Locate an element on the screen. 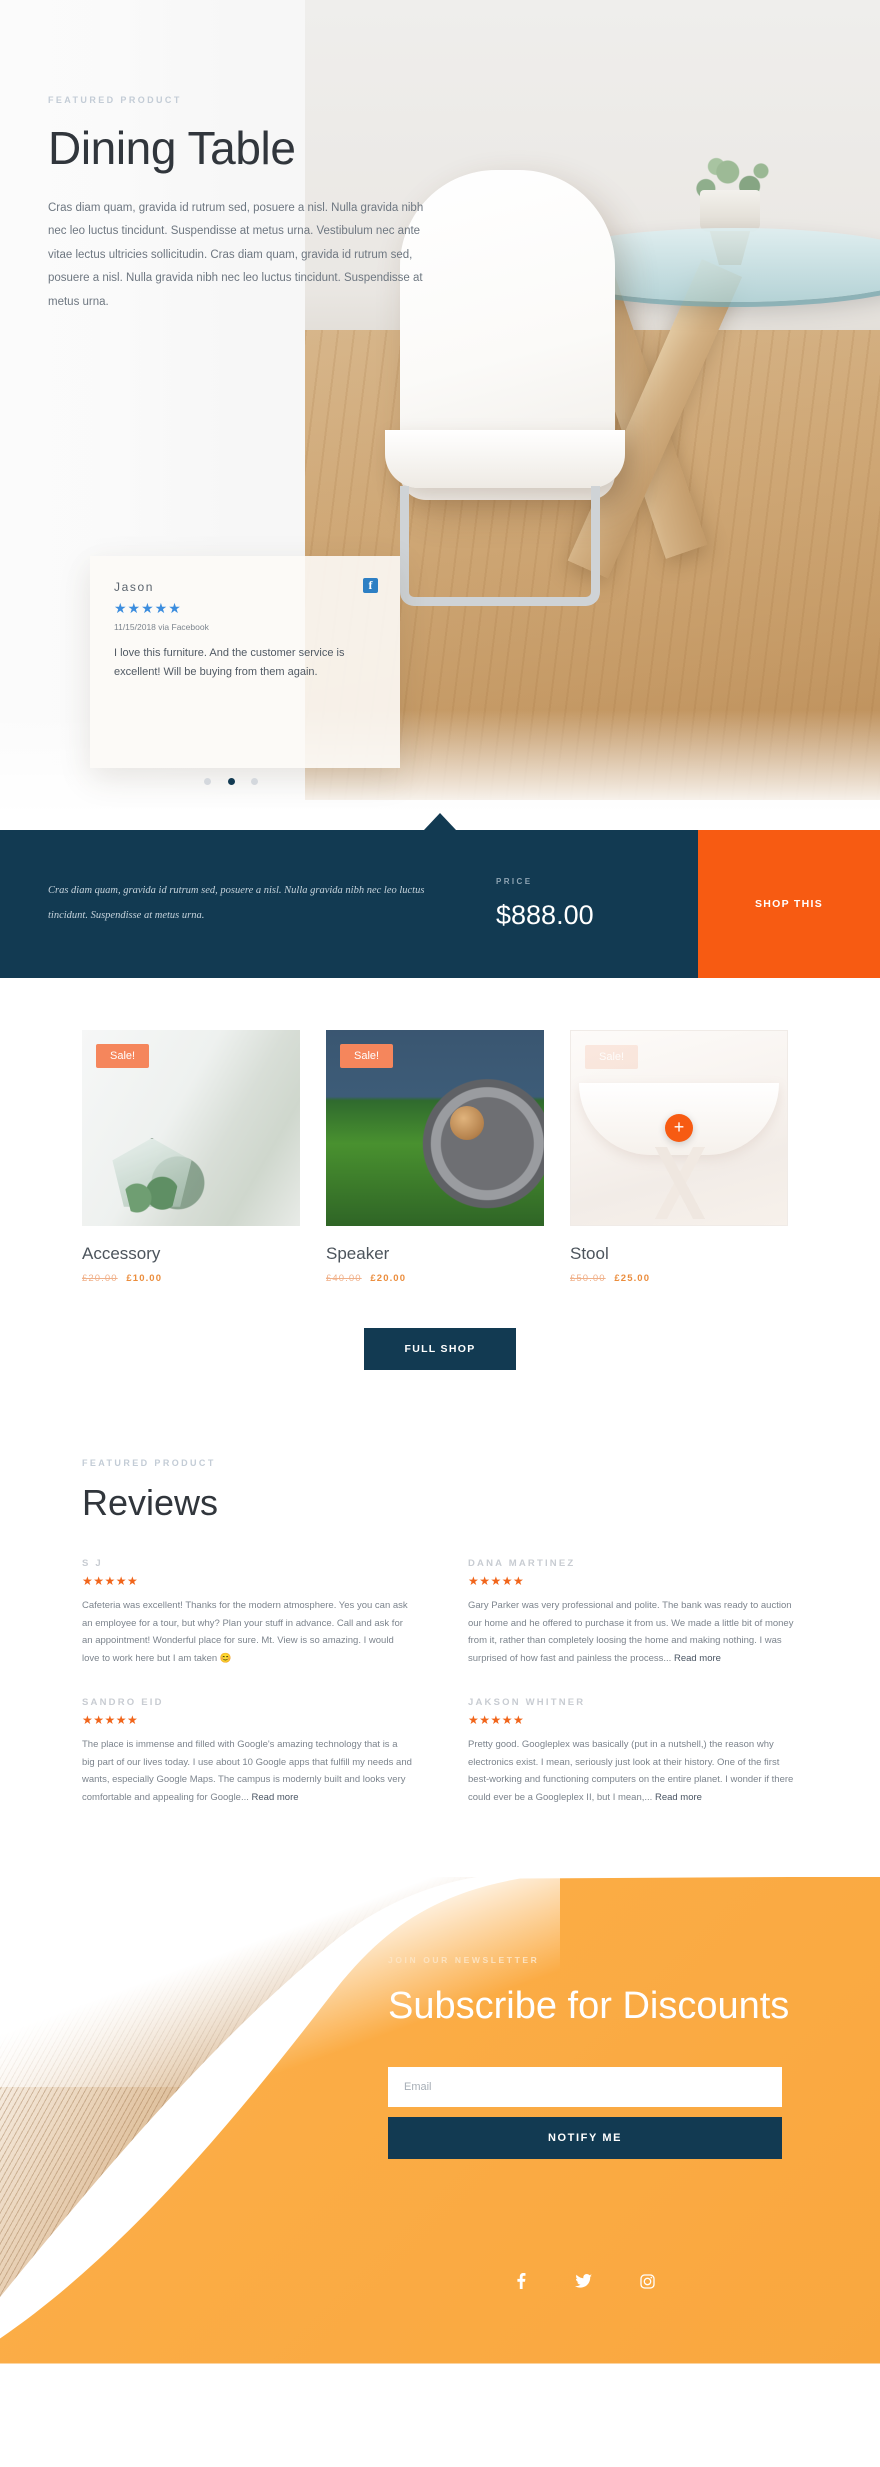 The image size is (880, 2467). product-title: Accessory is located at coordinates (121, 1253).